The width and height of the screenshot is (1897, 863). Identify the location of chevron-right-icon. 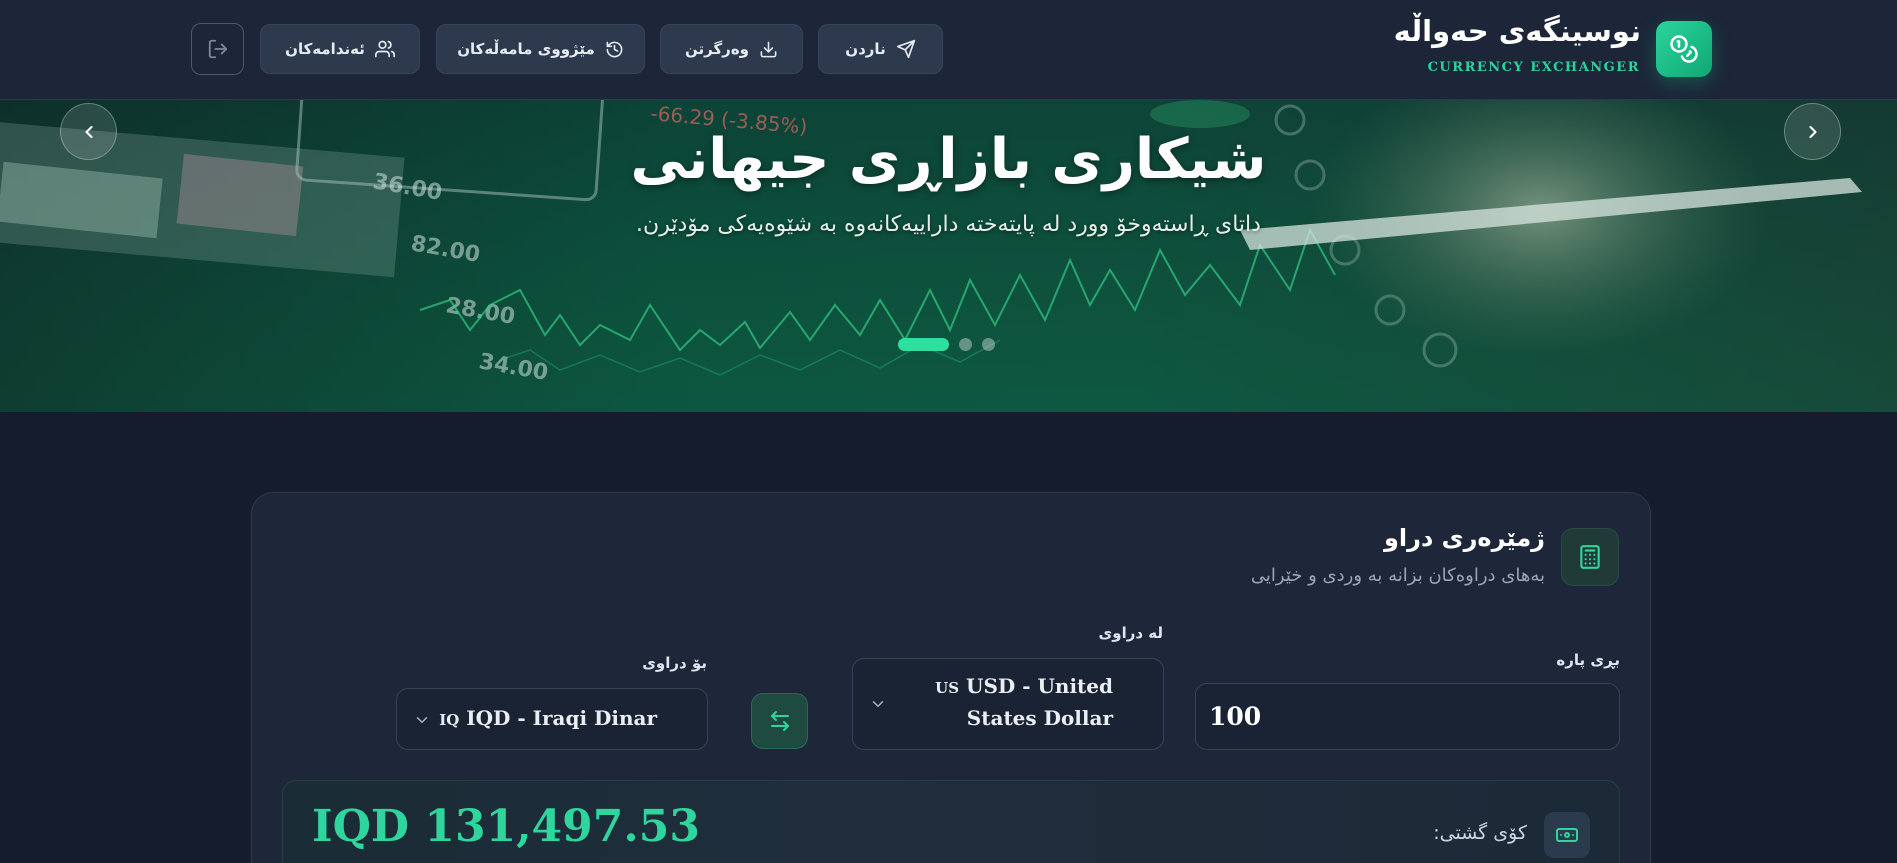
(1812, 131).